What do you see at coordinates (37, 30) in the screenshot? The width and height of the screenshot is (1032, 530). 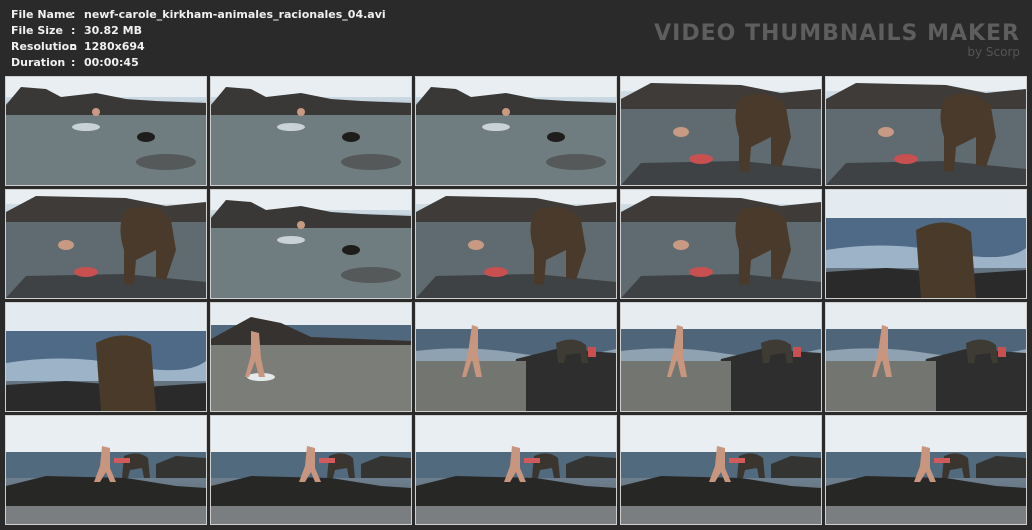 I see `file-size-label: File Size` at bounding box center [37, 30].